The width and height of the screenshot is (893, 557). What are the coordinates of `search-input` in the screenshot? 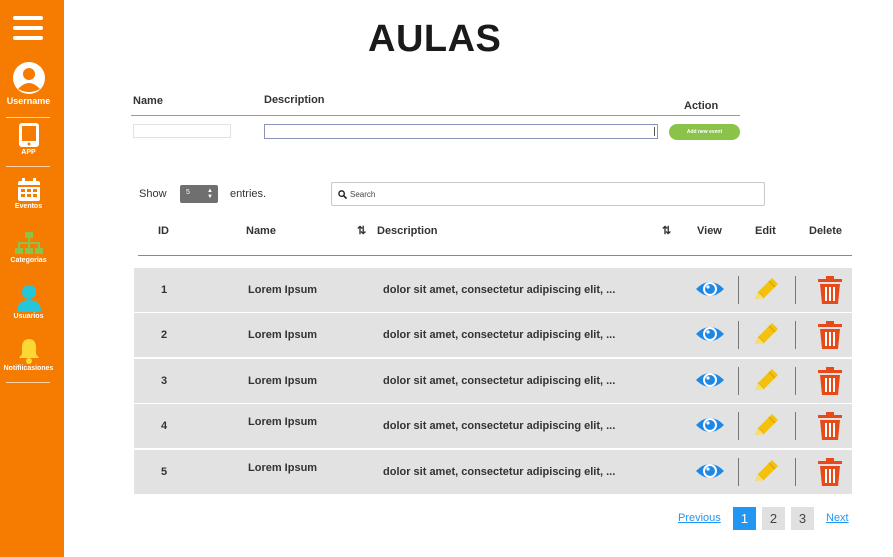 It's located at (550, 194).